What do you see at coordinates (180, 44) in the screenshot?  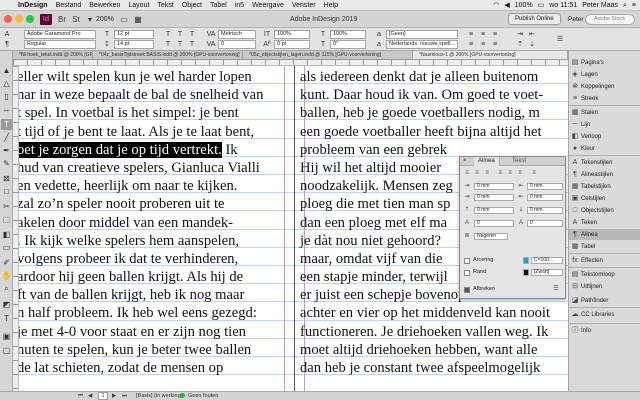 I see `subscript-icon: T` at bounding box center [180, 44].